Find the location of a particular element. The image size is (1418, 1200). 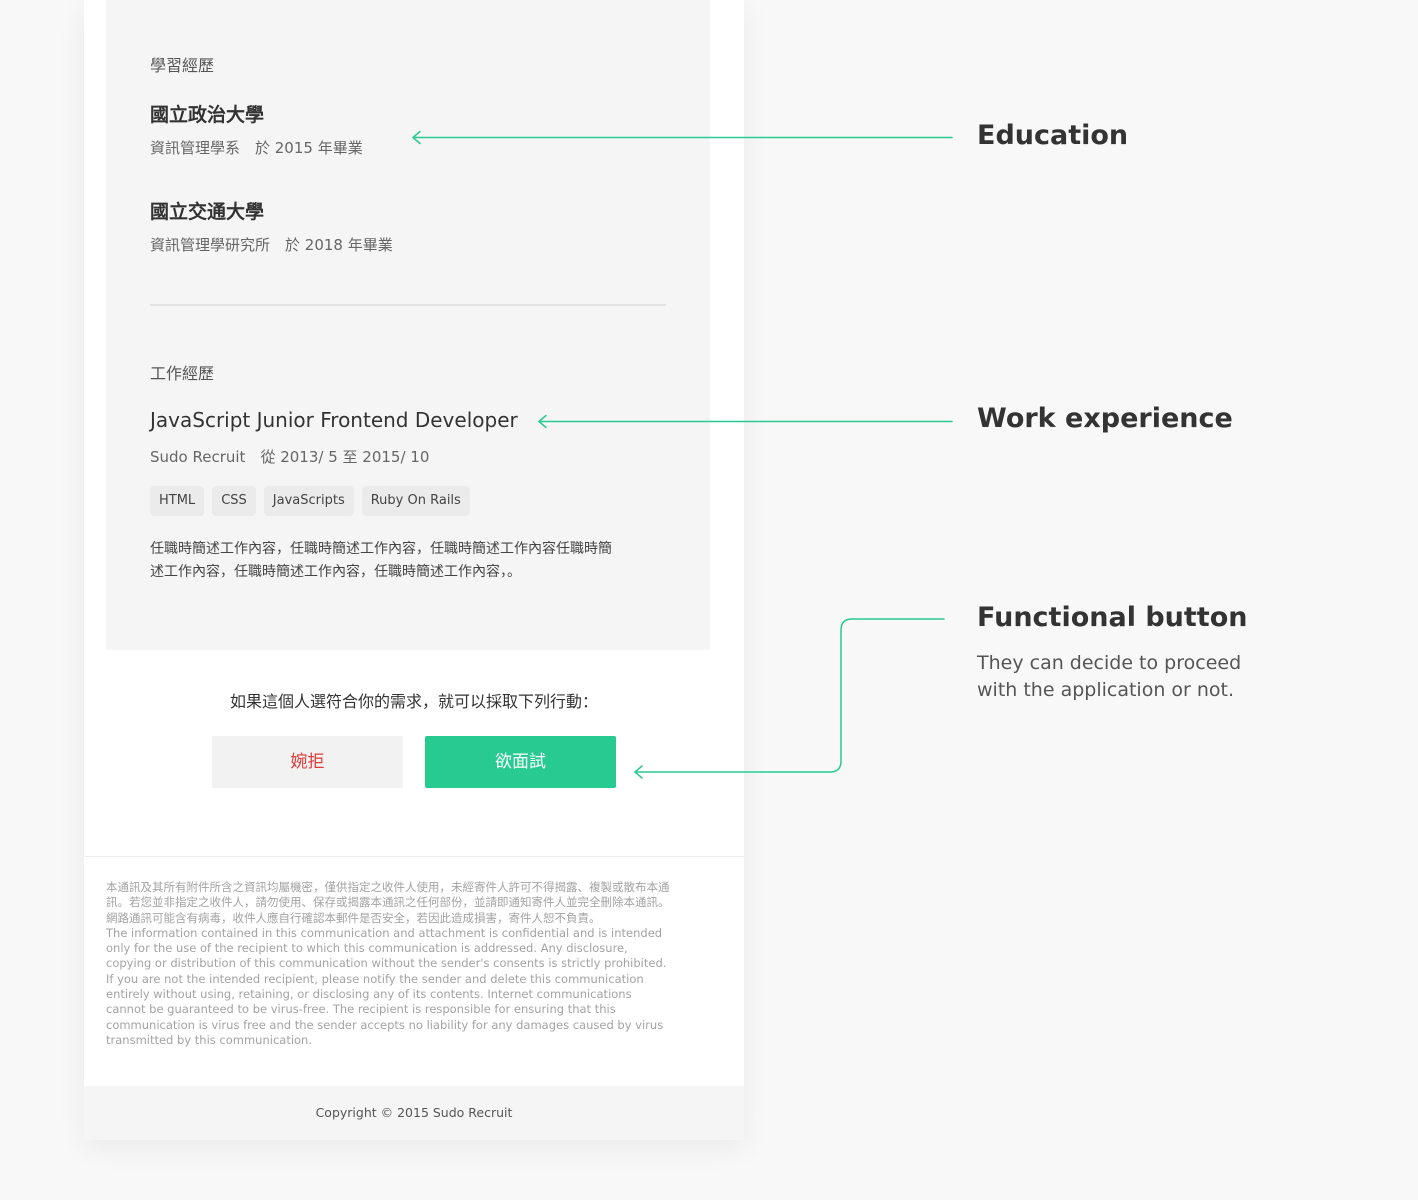

education-arrow is located at coordinates (682, 137).